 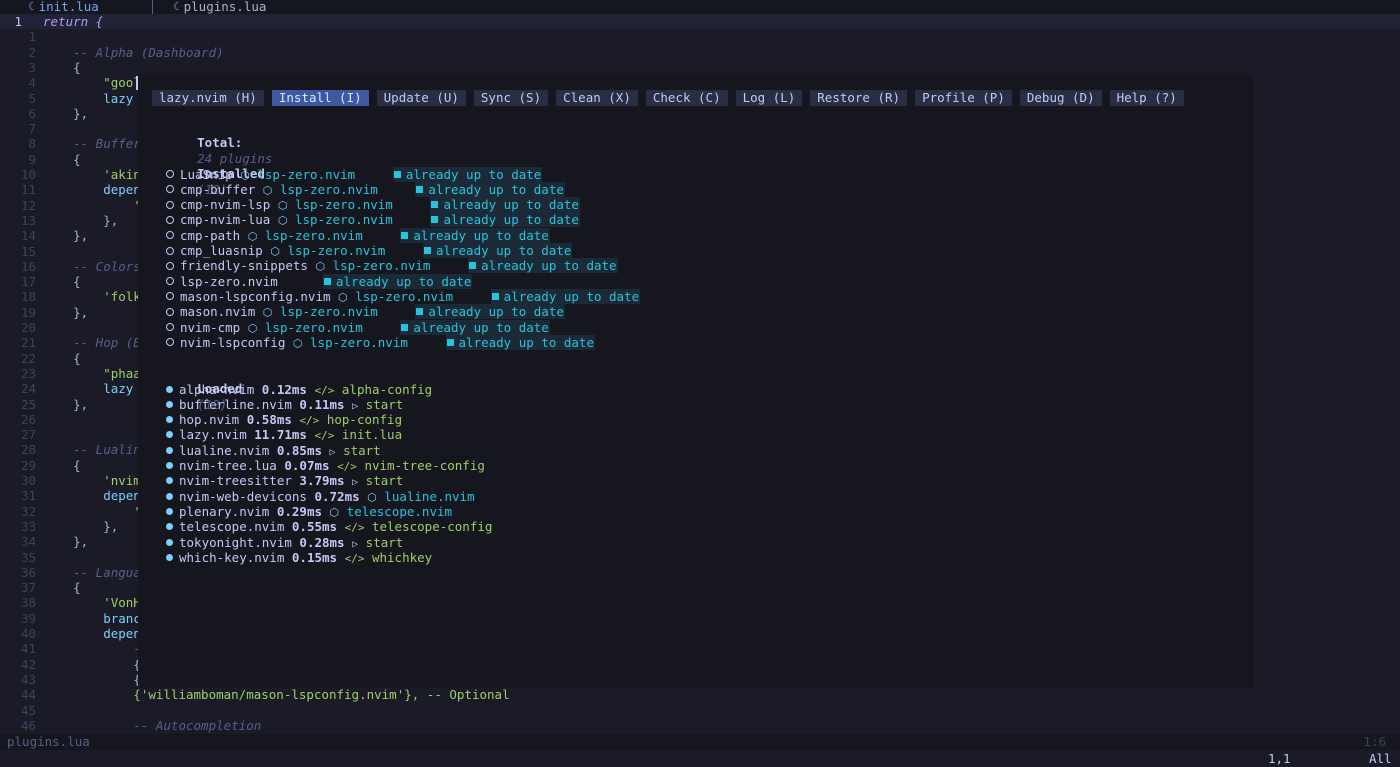 What do you see at coordinates (402, 557) in the screenshot?
I see `loaded-by: whichkey` at bounding box center [402, 557].